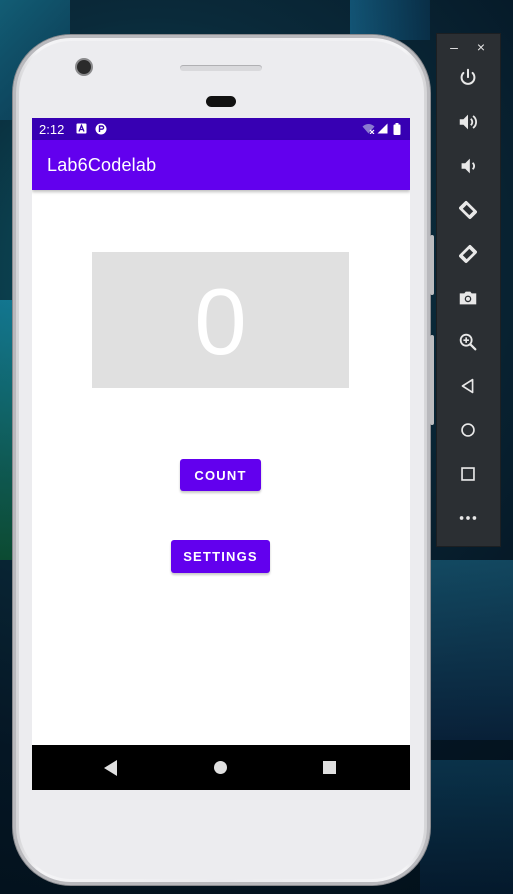  What do you see at coordinates (84, 67) in the screenshot?
I see `front-camera` at bounding box center [84, 67].